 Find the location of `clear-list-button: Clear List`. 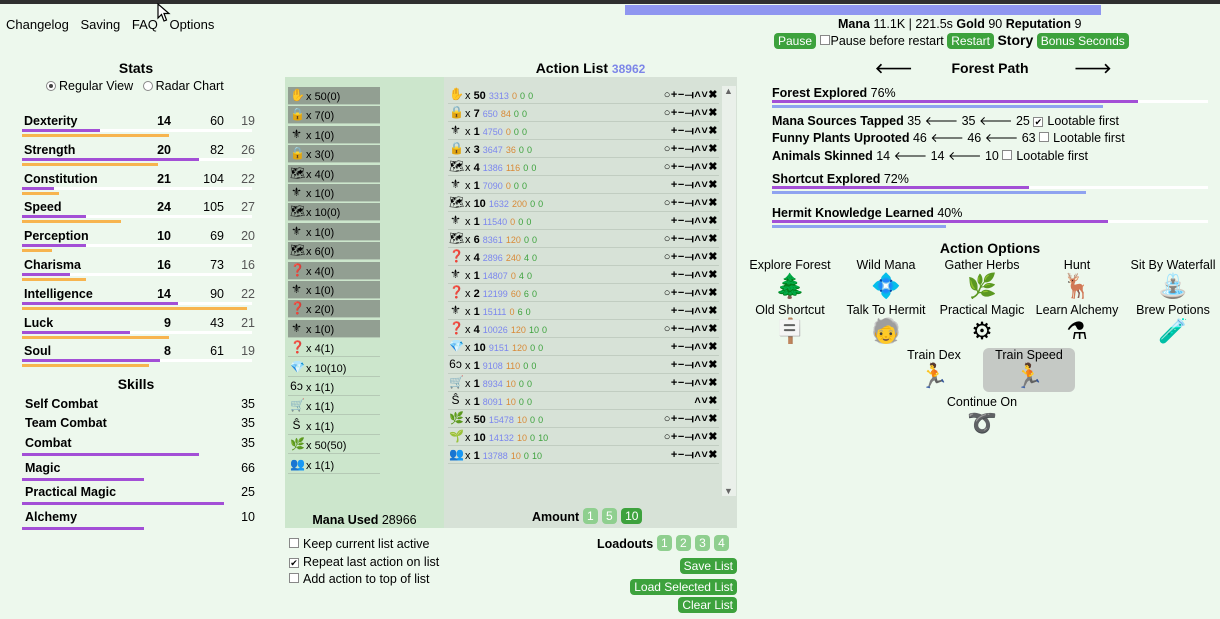

clear-list-button: Clear List is located at coordinates (707, 605).